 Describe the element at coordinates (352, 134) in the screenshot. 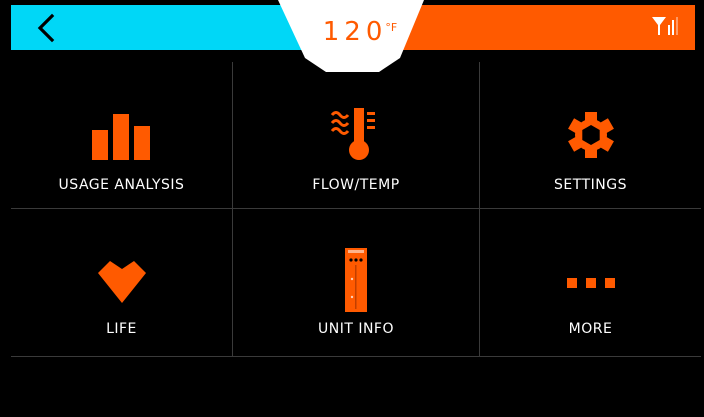

I see `flow-temperature-icon` at that location.